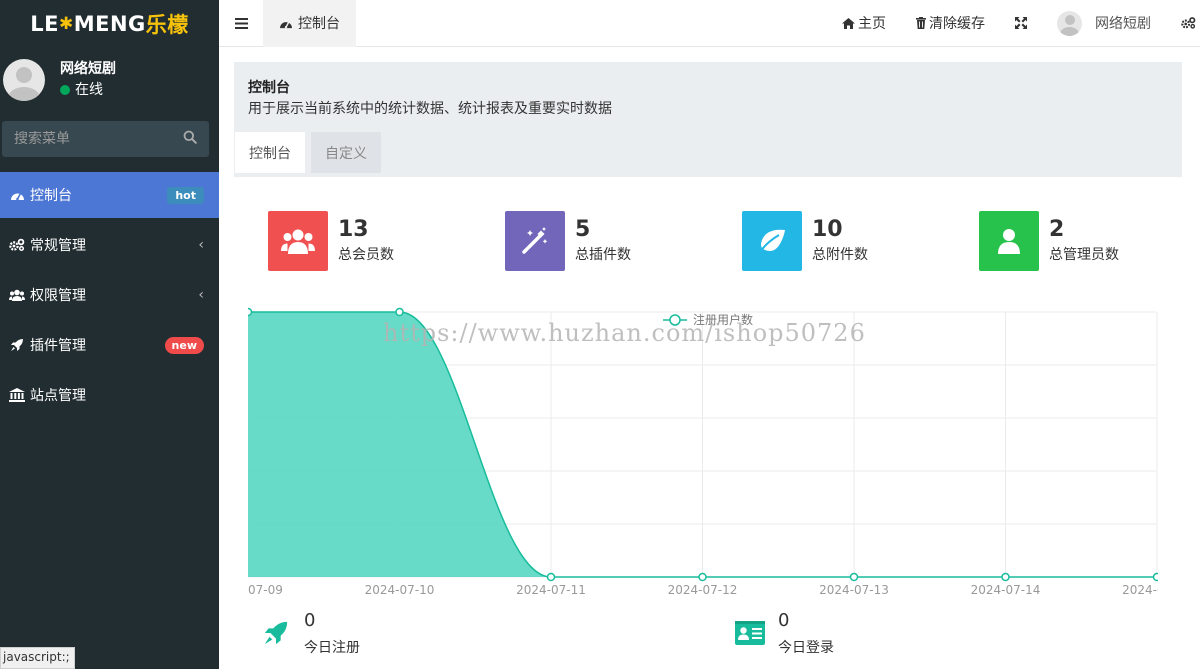 The image size is (1200, 669). I want to click on page-description: 用于展示当前系统中的统计数据、统计报表及重要实时数据, so click(430, 109).